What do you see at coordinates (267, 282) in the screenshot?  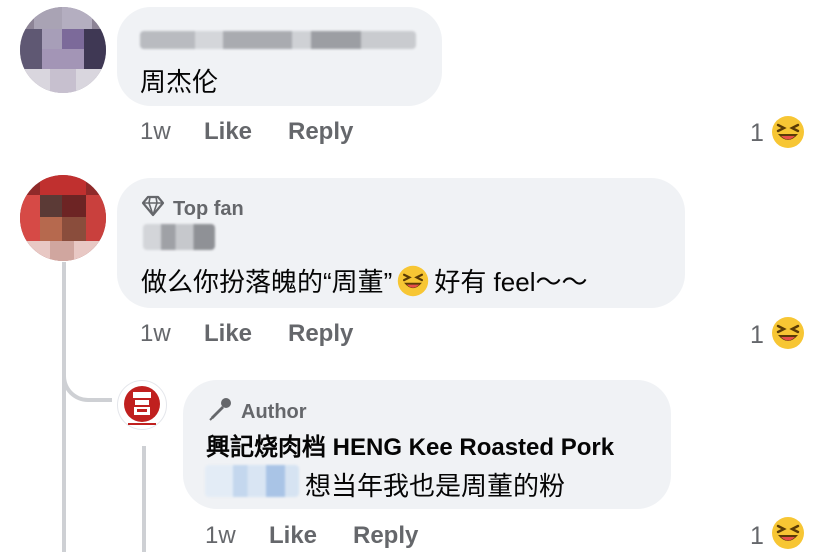 I see `comment-text-part: 做么你扮落魄的“周董”` at bounding box center [267, 282].